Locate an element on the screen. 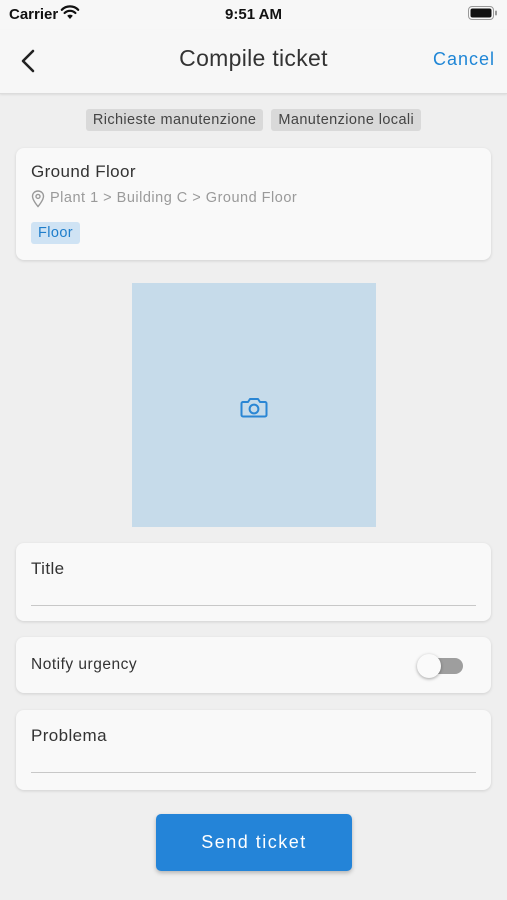  title-field-card: Title is located at coordinates (253, 582).